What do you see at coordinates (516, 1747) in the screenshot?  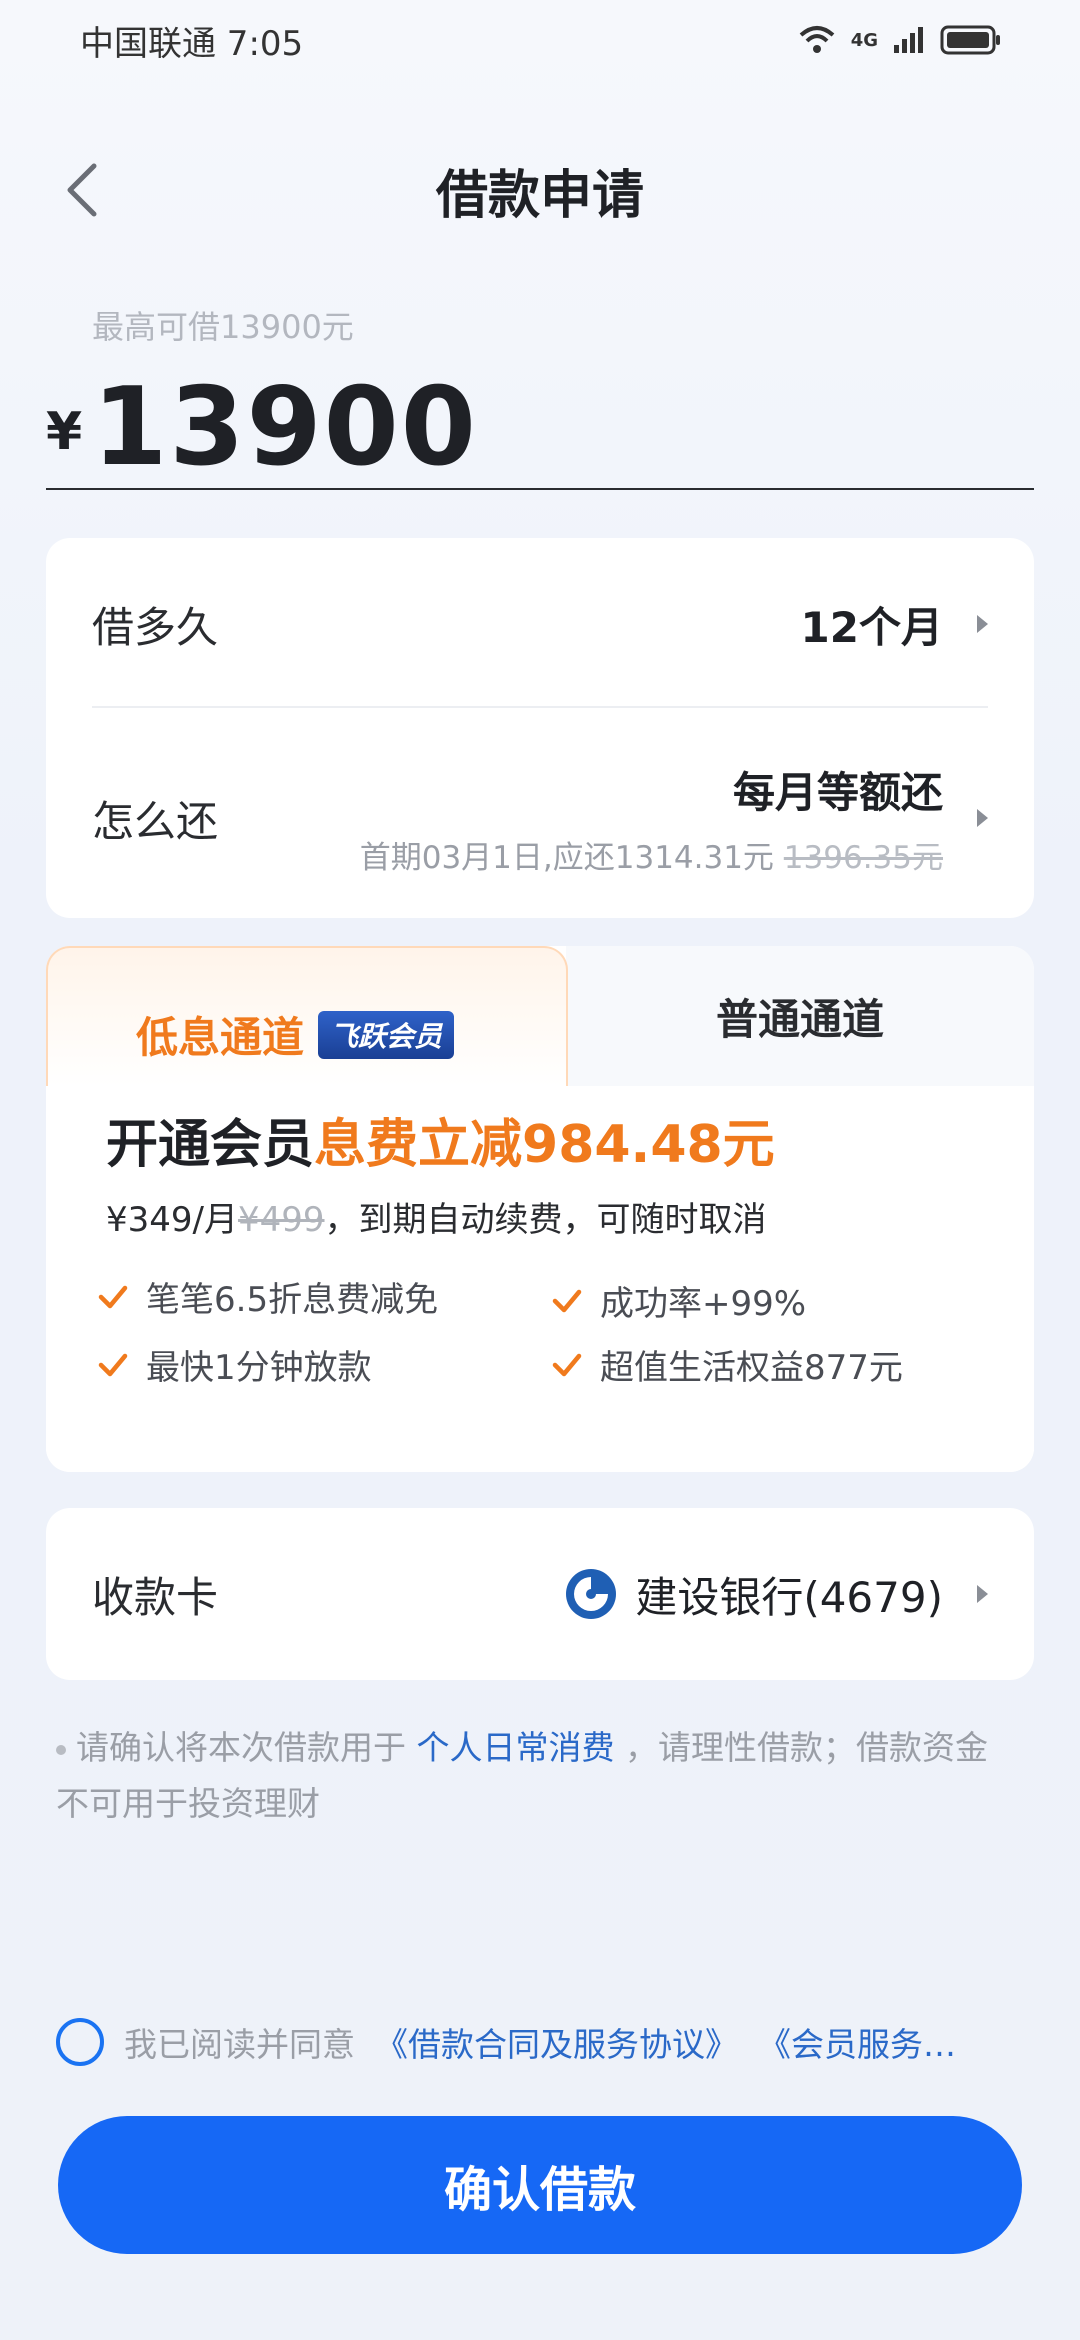 I see `loan-purpose-link: 个人日常消费` at bounding box center [516, 1747].